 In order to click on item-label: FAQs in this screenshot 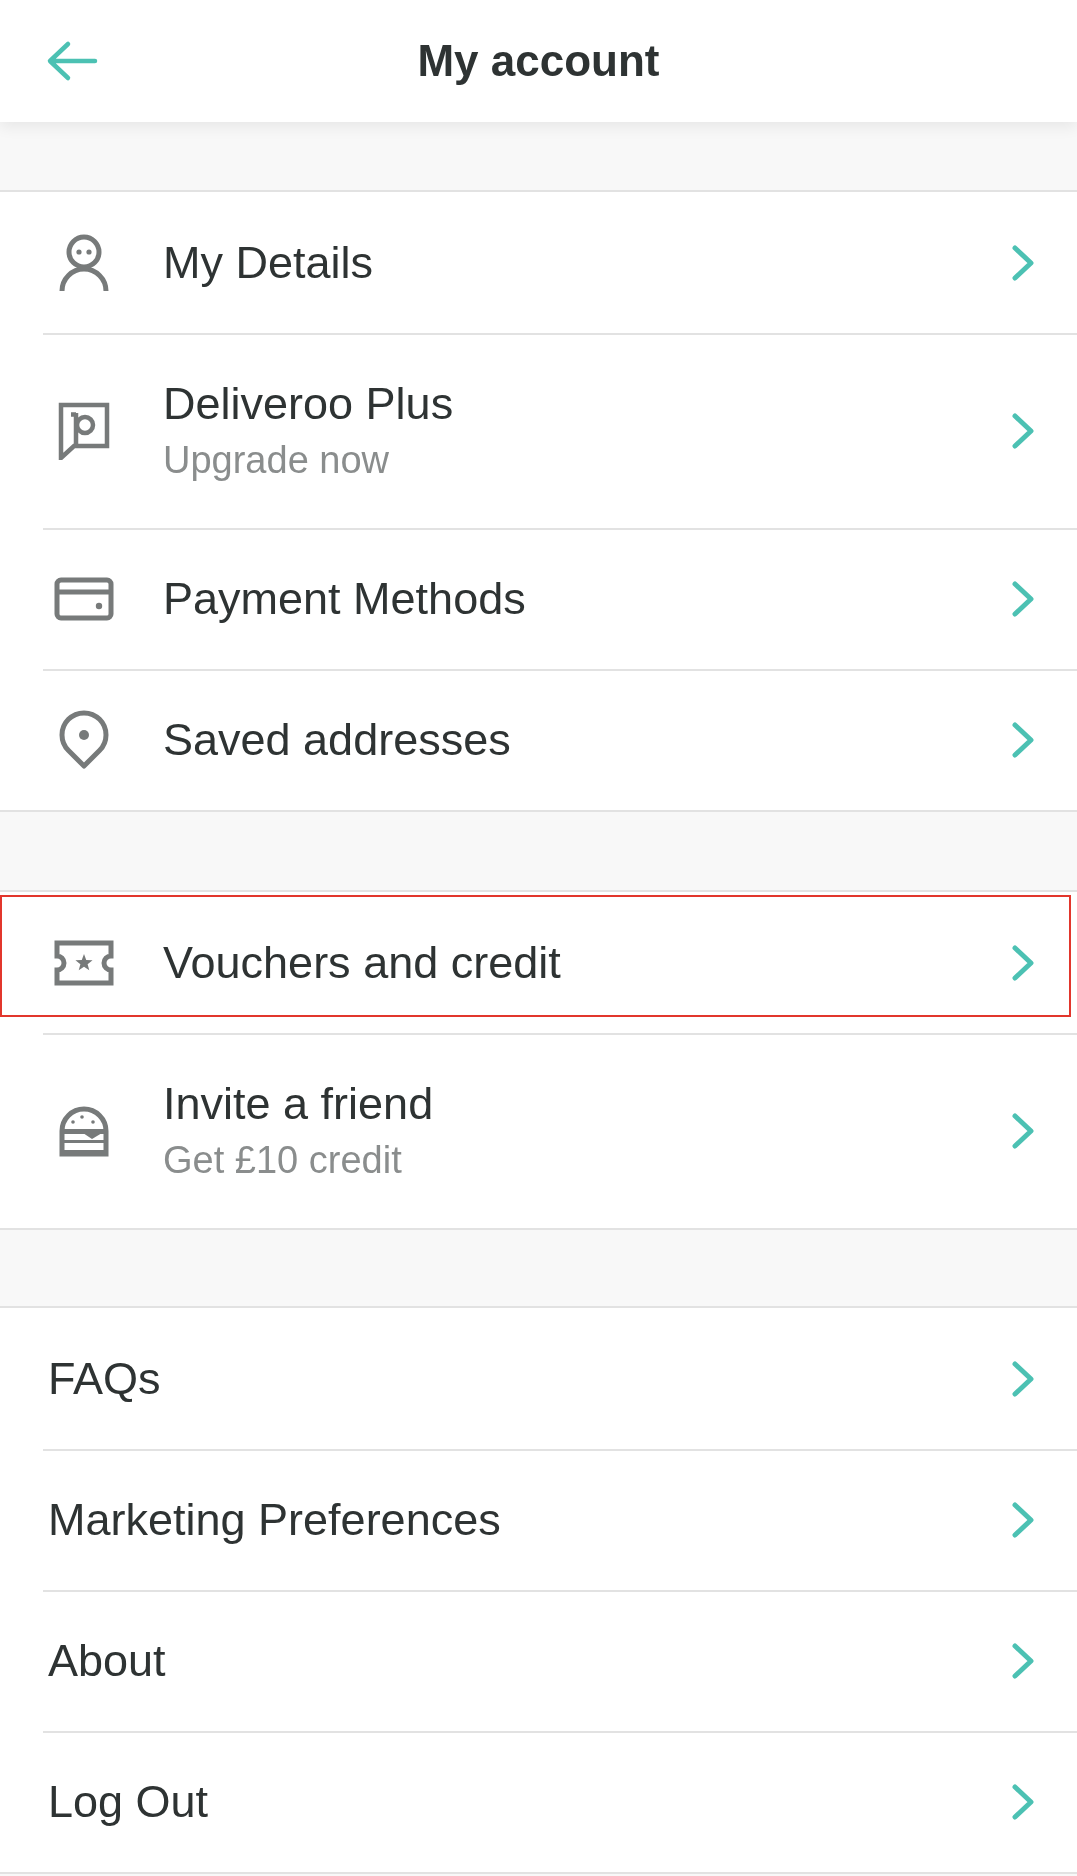, I will do `click(104, 1378)`.